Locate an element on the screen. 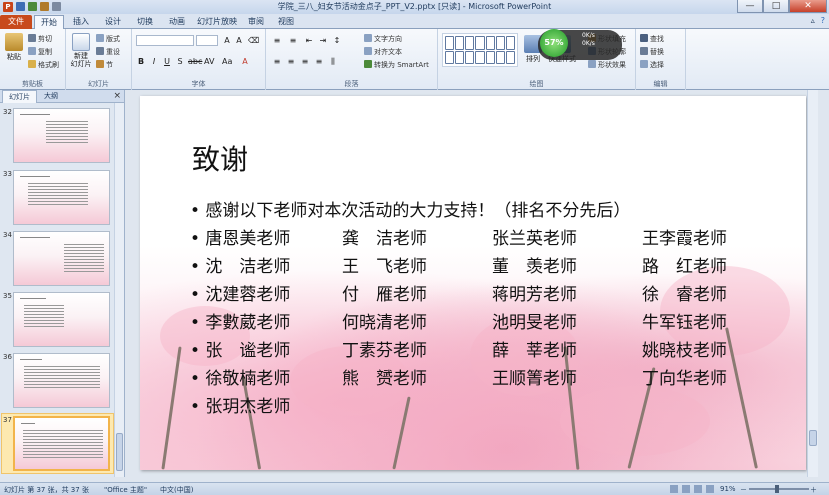 The image size is (829, 495). name-cell: 张兰英老师 is located at coordinates (534, 236).